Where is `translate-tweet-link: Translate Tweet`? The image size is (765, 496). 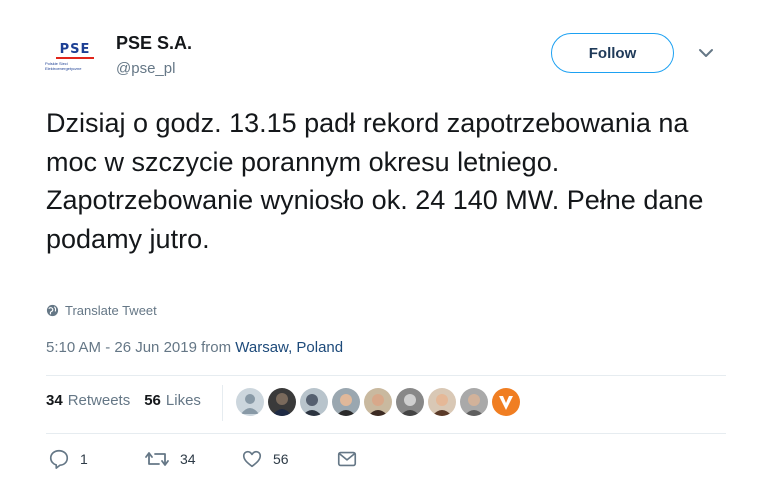
translate-tweet-link: Translate Tweet is located at coordinates (101, 310).